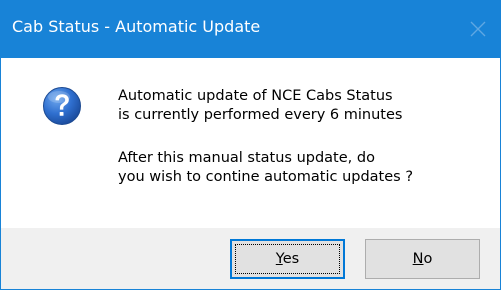  What do you see at coordinates (418, 259) in the screenshot?
I see `no-mnemonic: N` at bounding box center [418, 259].